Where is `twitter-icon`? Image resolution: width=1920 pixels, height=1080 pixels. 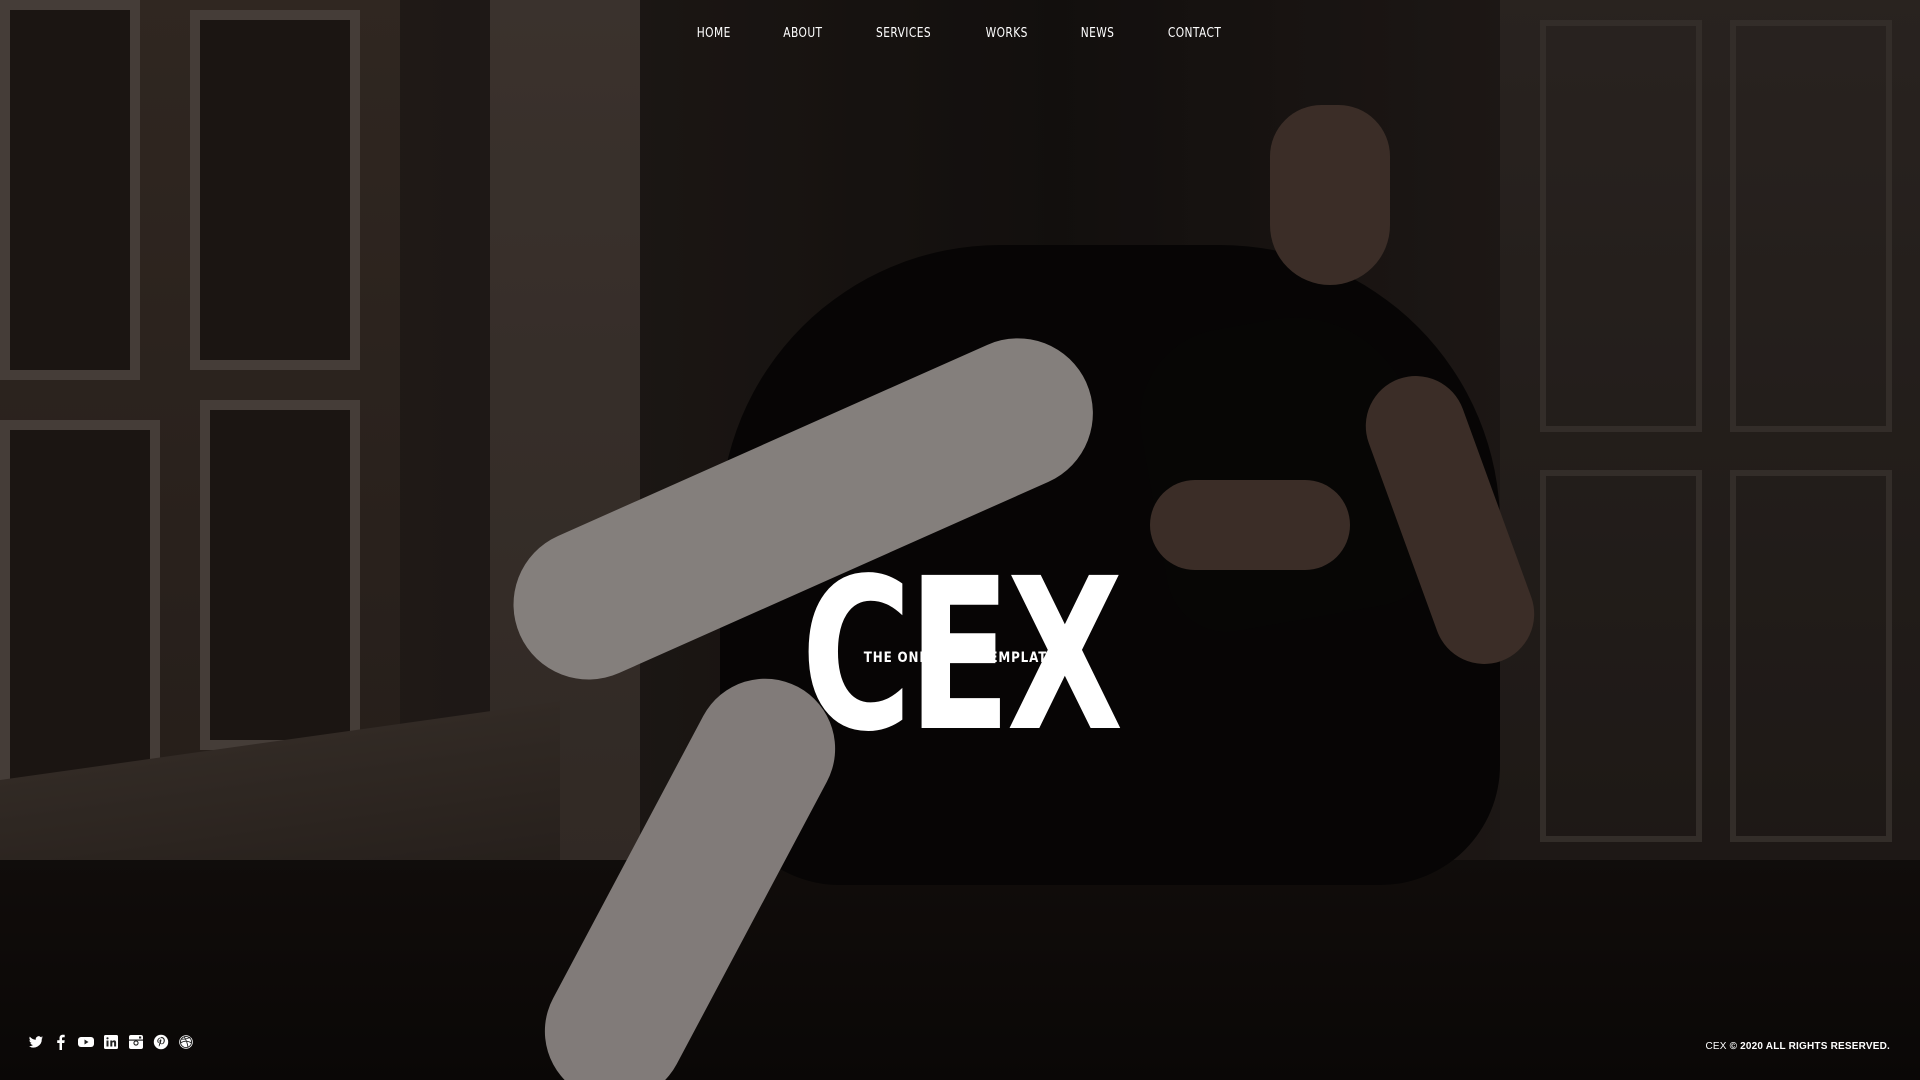
twitter-icon is located at coordinates (36, 1042).